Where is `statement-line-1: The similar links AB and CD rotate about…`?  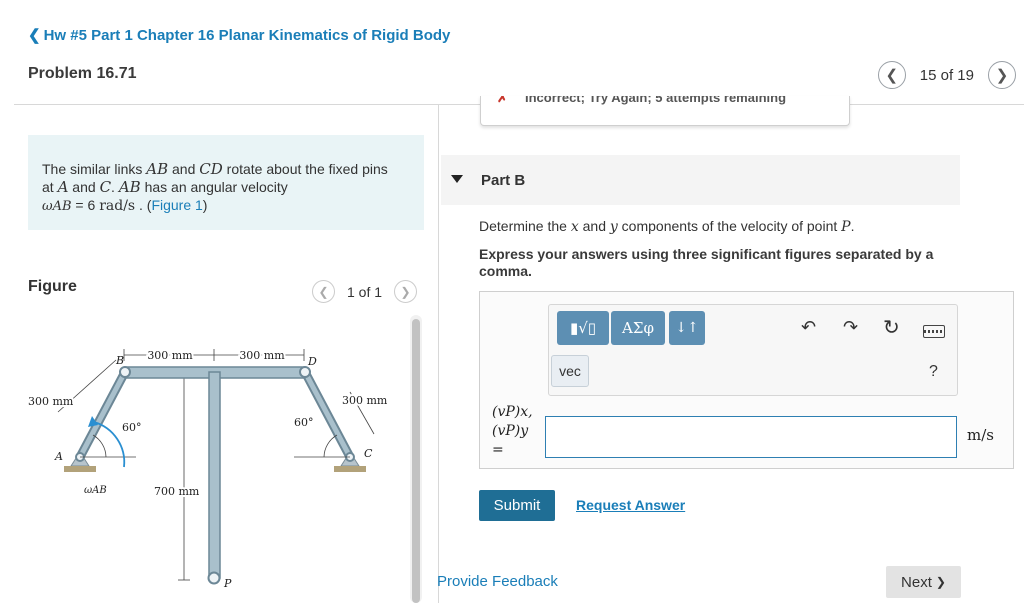
statement-line-1: The similar links AB and CD rotate about… is located at coordinates (226, 169).